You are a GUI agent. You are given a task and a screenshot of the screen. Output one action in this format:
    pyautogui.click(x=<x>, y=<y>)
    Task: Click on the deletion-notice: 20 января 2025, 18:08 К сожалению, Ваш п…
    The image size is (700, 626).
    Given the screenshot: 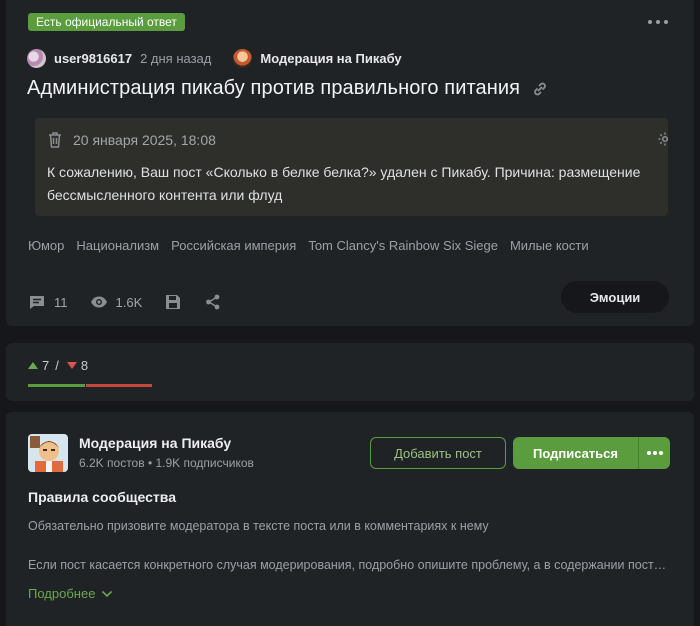 What is the action you would take?
    pyautogui.click(x=351, y=167)
    